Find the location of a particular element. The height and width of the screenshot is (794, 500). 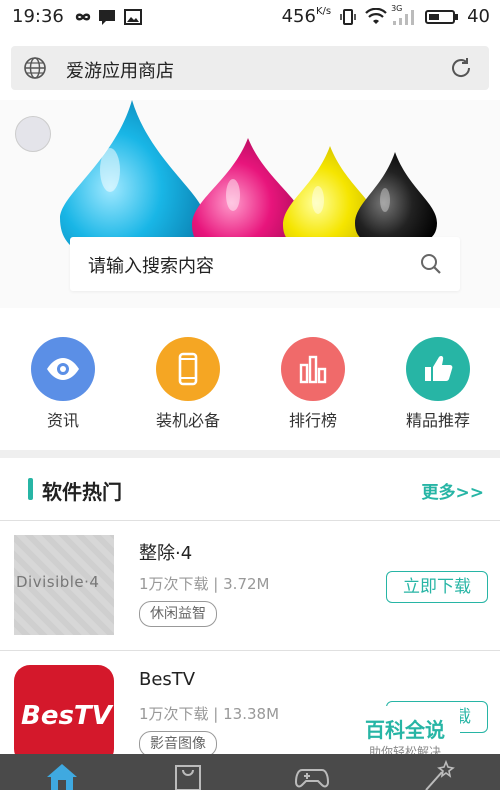

network-speed: 456K/s is located at coordinates (306, 16).